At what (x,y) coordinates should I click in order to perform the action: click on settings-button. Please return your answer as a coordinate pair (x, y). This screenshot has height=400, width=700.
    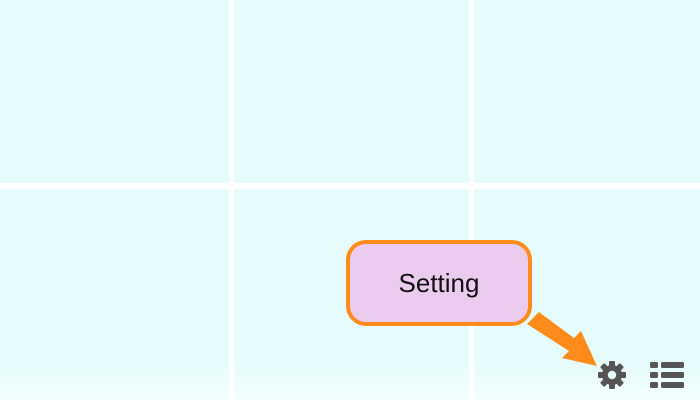
    Looking at the image, I should click on (612, 375).